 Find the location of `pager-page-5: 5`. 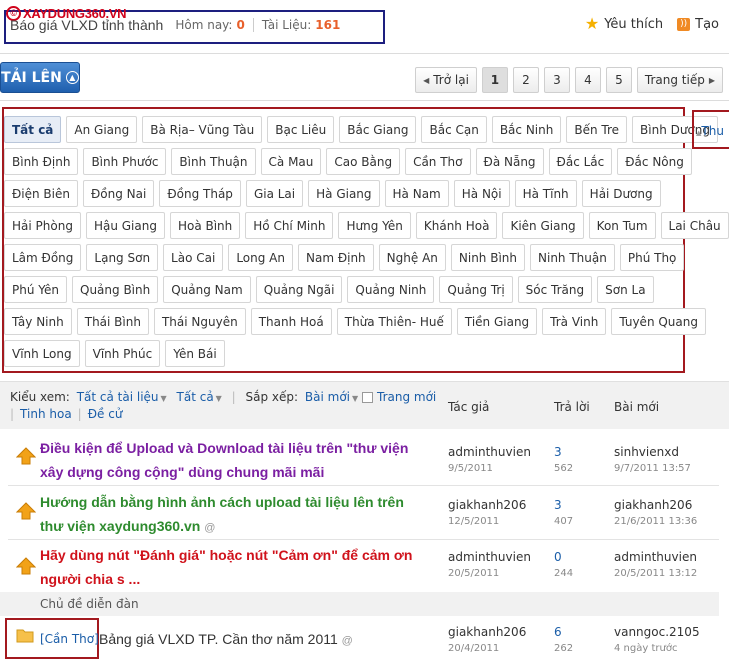

pager-page-5: 5 is located at coordinates (618, 80).